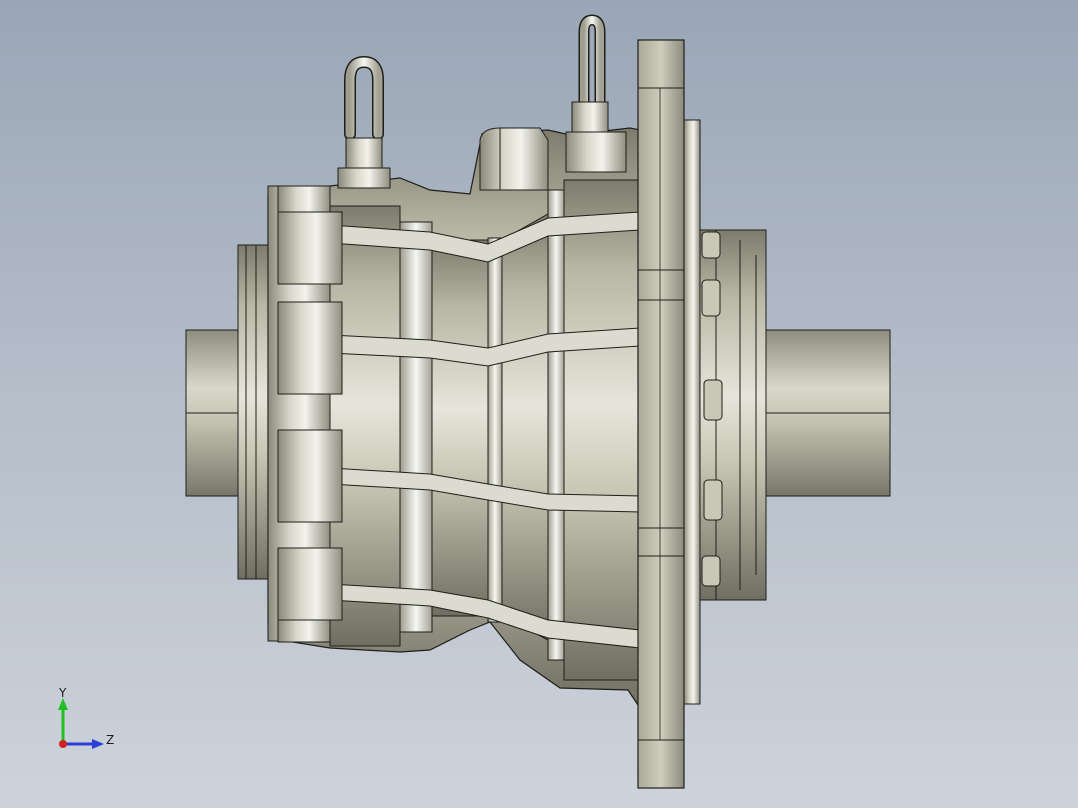 The height and width of the screenshot is (808, 1078). What do you see at coordinates (110, 740) in the screenshot?
I see `z-axis-label: Z` at bounding box center [110, 740].